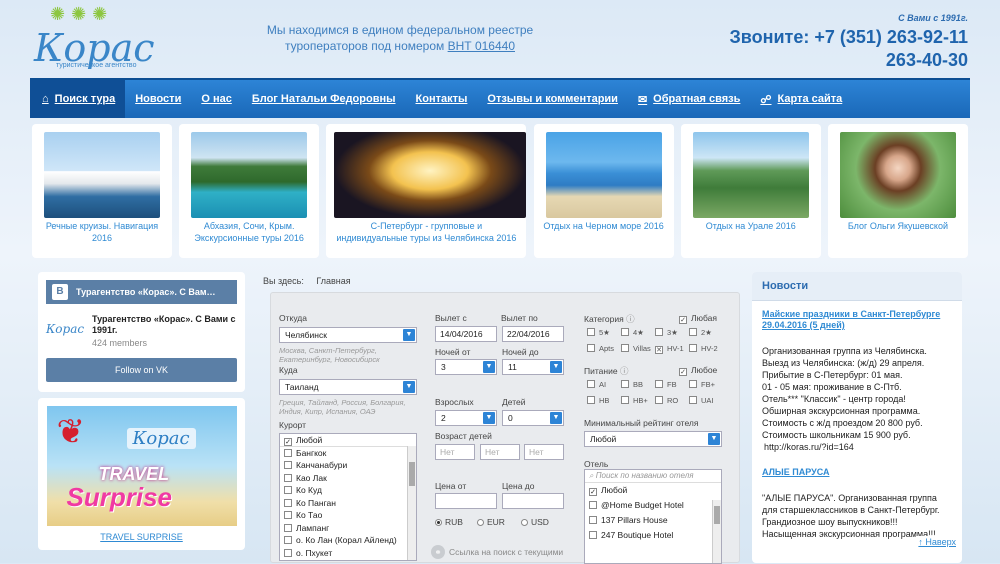 Image resolution: width=1000 pixels, height=564 pixels. I want to click on adults-select: 2 ▼, so click(466, 418).